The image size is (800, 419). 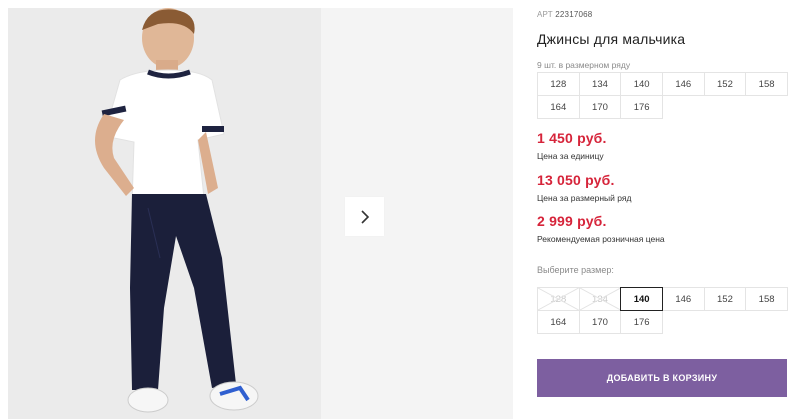 What do you see at coordinates (641, 107) in the screenshot?
I see `size-row-cell: 176` at bounding box center [641, 107].